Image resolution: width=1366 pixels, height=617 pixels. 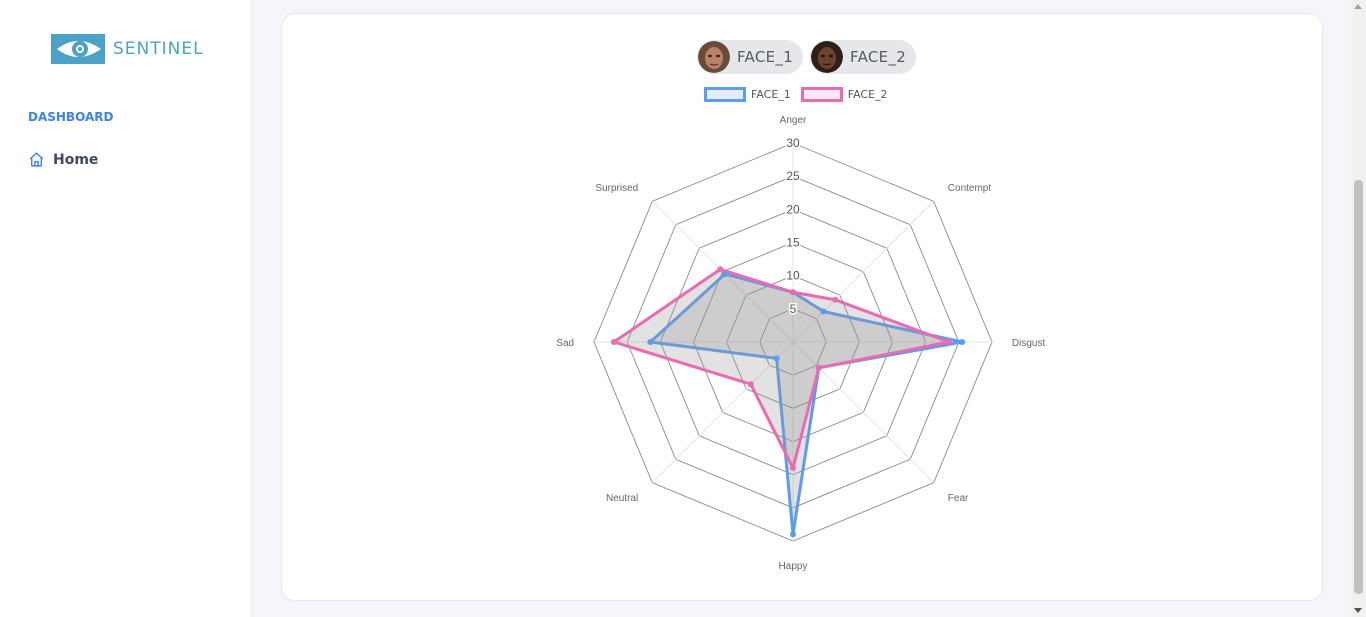 I want to click on home-icon, so click(x=36, y=159).